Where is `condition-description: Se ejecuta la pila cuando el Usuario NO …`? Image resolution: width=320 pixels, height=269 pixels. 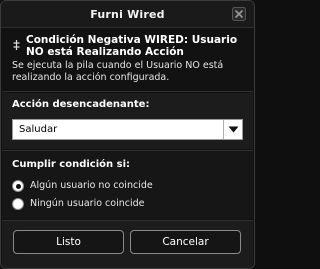
condition-description: Se ejecuta la pila cuando el Usuario NO … is located at coordinates (118, 71).